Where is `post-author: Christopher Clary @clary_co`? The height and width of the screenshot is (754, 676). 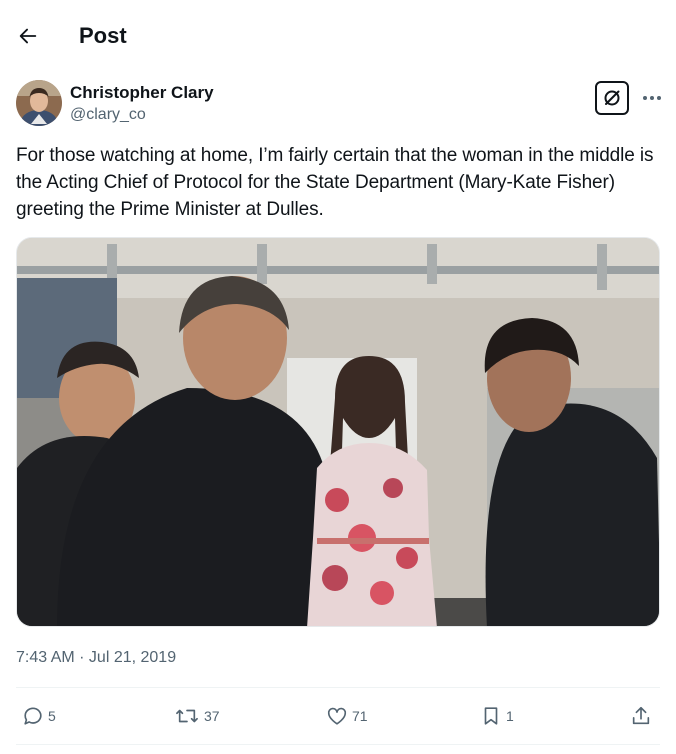 post-author: Christopher Clary @clary_co is located at coordinates (338, 104).